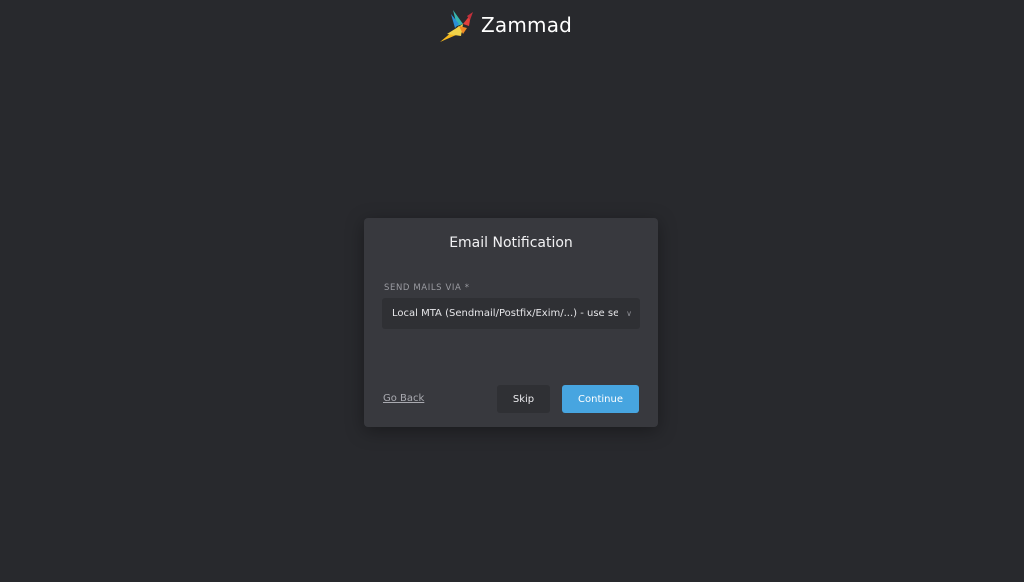 This screenshot has width=1024, height=582. Describe the element at coordinates (427, 288) in the screenshot. I see `send-mails-via-label: SEND MAILS VIA *` at that location.